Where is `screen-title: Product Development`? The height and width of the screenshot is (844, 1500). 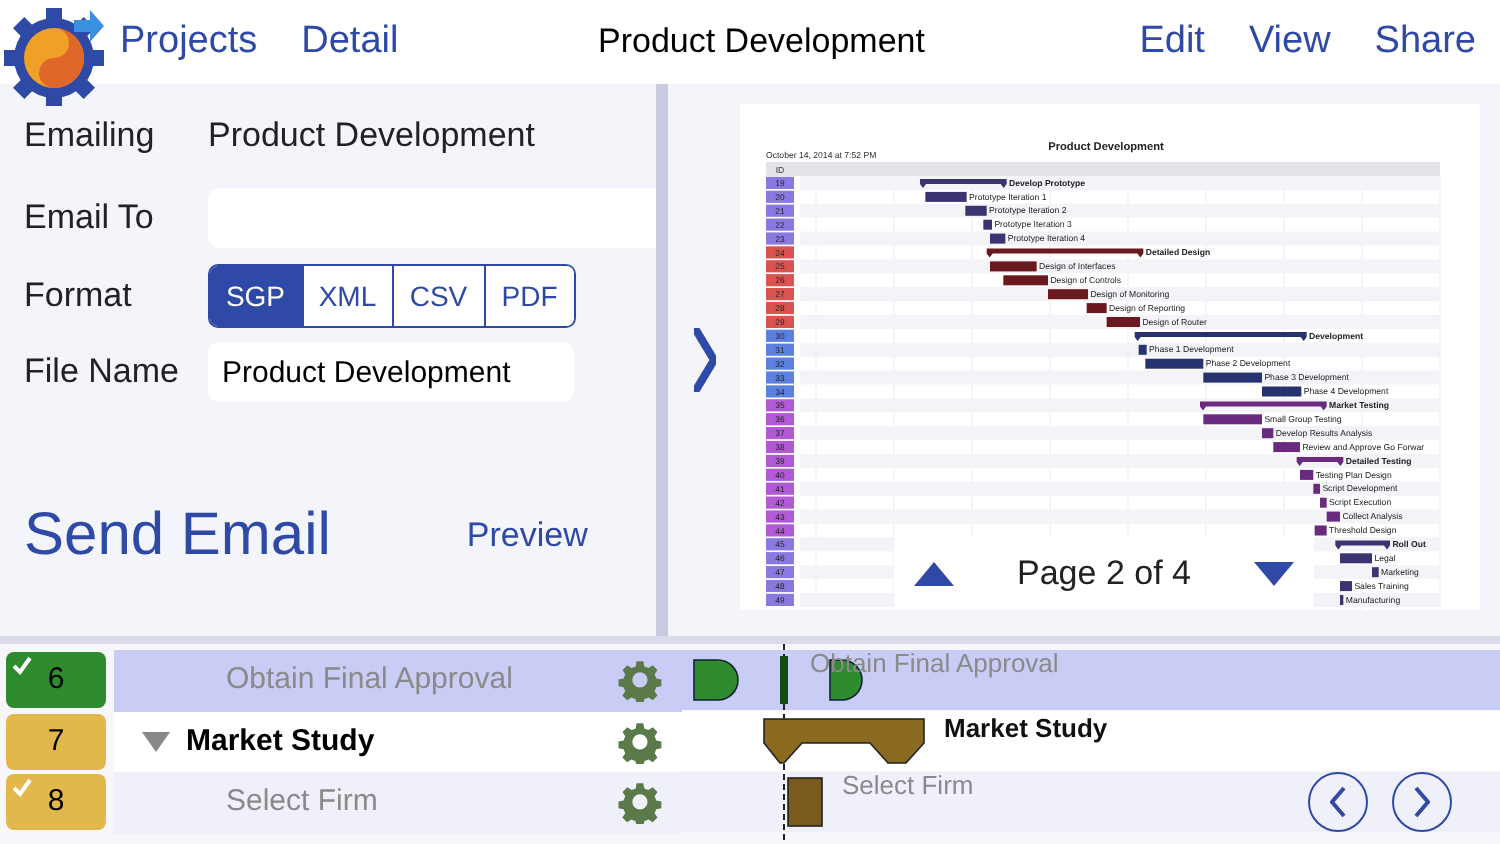 screen-title: Product Development is located at coordinates (761, 42).